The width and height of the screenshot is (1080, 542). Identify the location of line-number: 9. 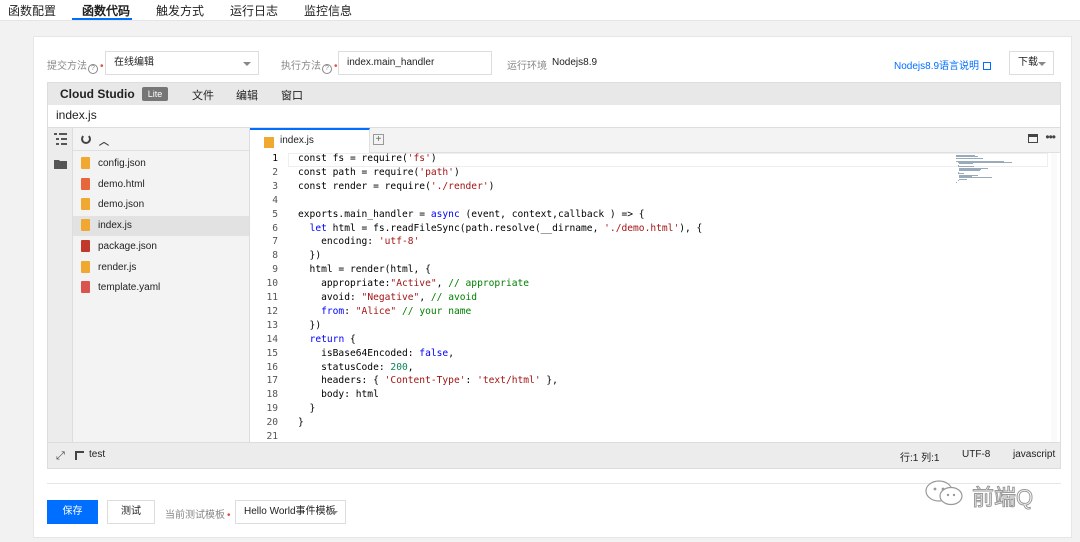
(275, 270).